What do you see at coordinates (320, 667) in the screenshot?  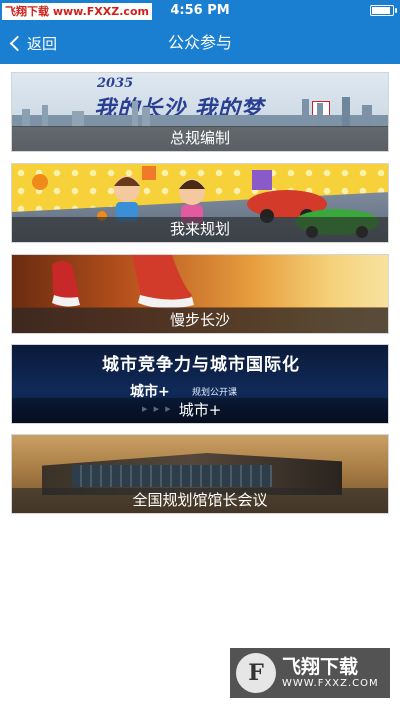 I see `watermark-logo-text: 飞翔下载` at bounding box center [320, 667].